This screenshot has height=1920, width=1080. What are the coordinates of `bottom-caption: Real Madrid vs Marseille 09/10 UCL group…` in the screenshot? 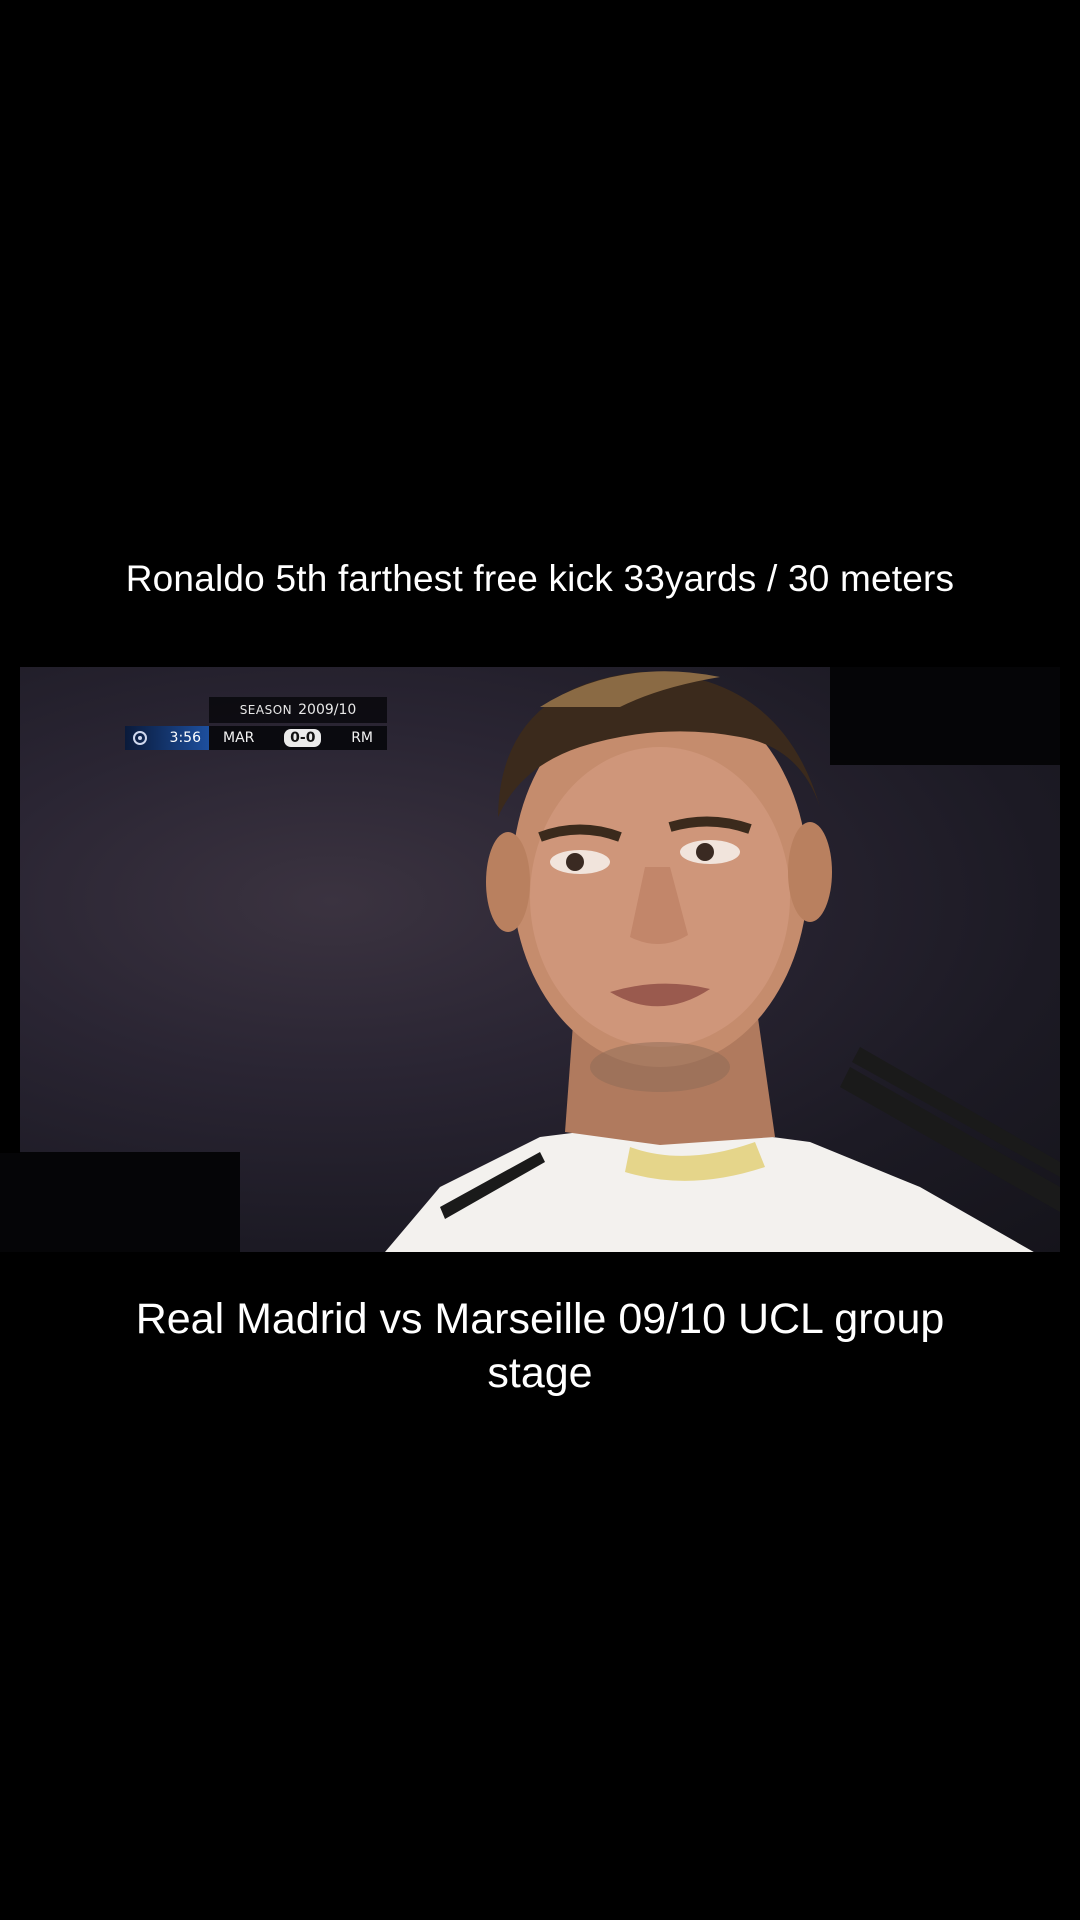 It's located at (540, 1346).